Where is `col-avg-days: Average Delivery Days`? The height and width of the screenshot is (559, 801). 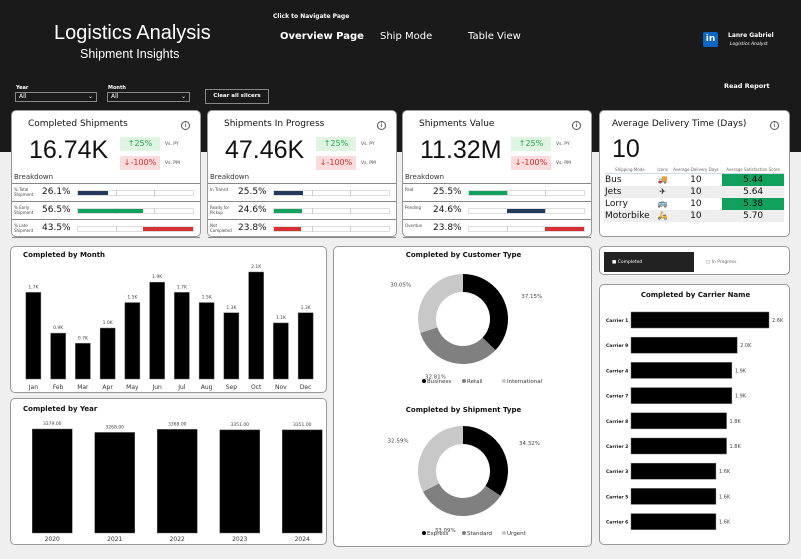
col-avg-days: Average Delivery Days is located at coordinates (696, 170).